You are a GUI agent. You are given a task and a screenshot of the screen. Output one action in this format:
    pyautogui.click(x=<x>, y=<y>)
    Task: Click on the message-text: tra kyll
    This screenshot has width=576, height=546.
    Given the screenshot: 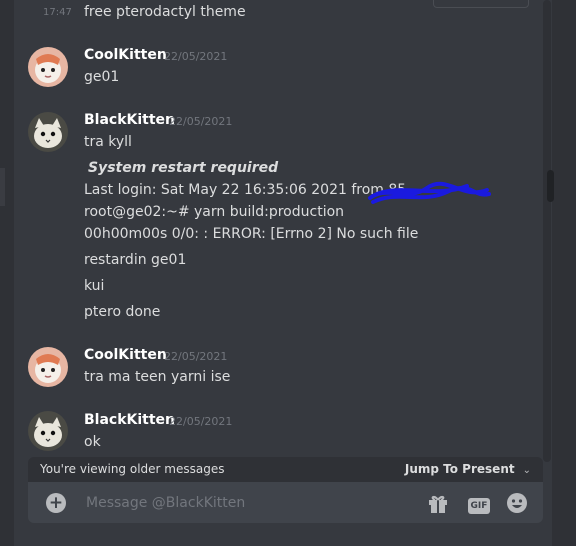 What is the action you would take?
    pyautogui.click(x=108, y=142)
    